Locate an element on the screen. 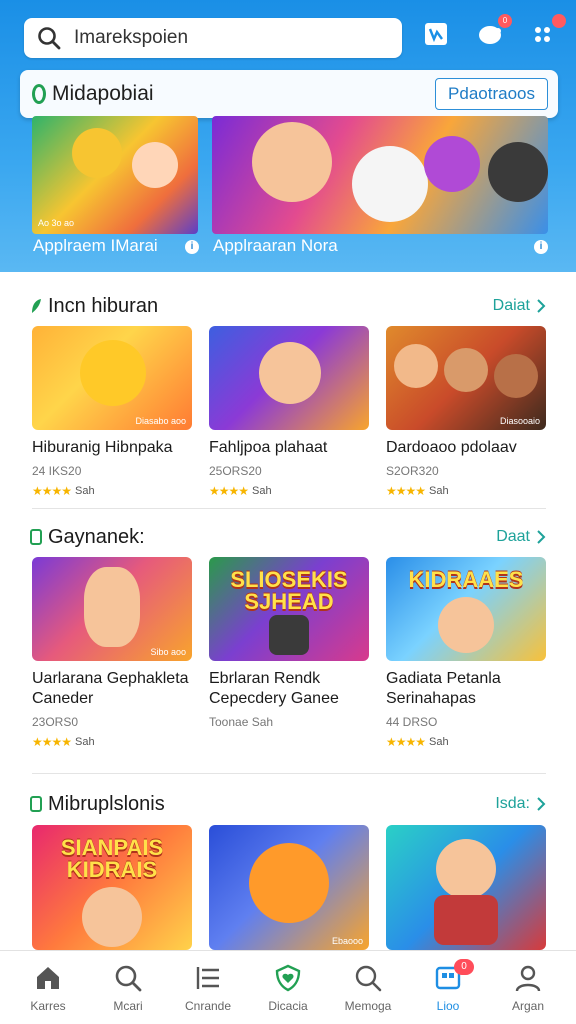 The image size is (576, 1024). nav-item-safety: Dicacia is located at coordinates (288, 988).